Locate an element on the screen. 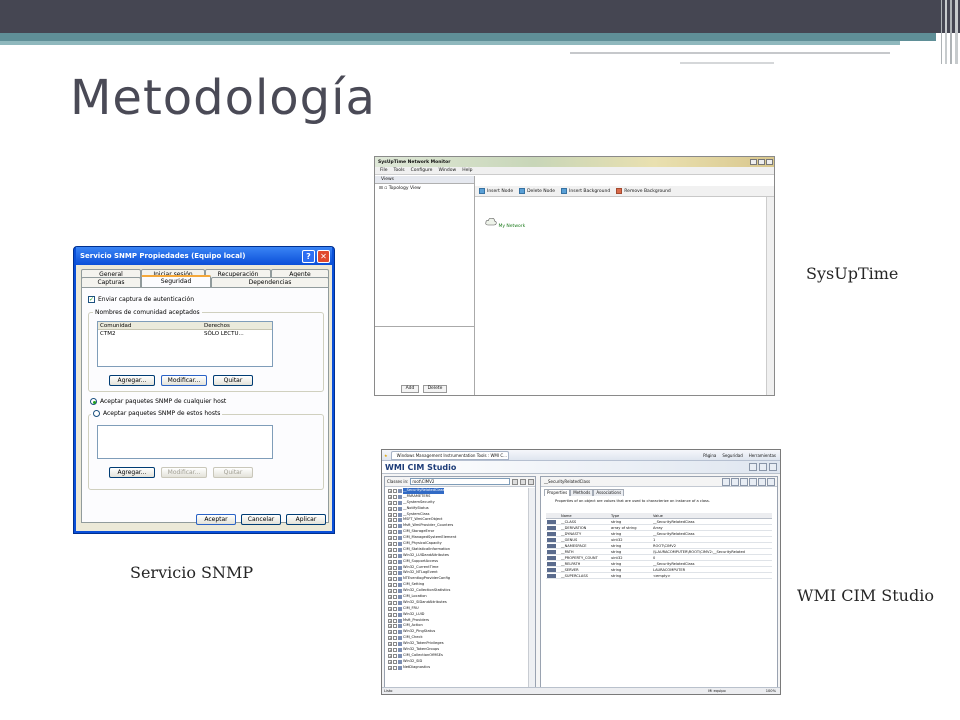 This screenshot has width=960, height=720. menu-file: File is located at coordinates (384, 170).